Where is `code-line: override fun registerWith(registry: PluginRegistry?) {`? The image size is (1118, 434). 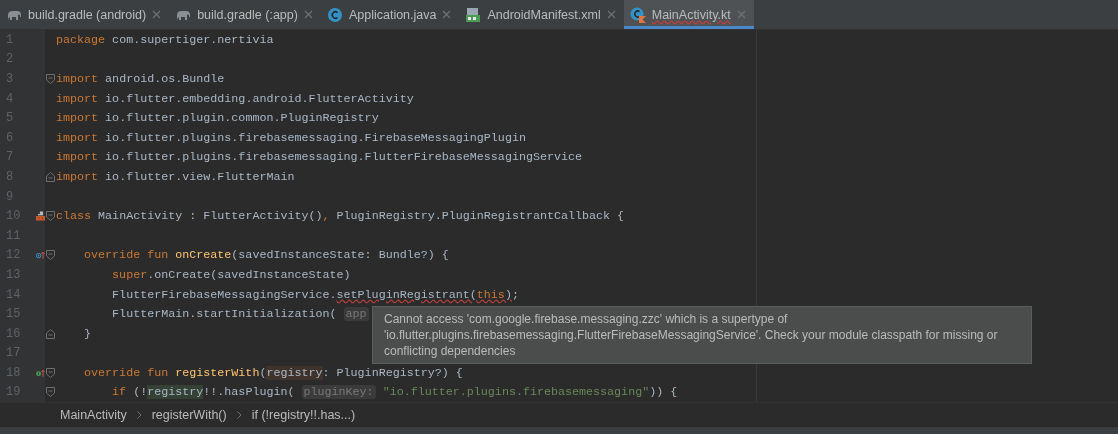 code-line: override fun registerWith(registry: PluginRegistry?) { is located at coordinates (273, 372).